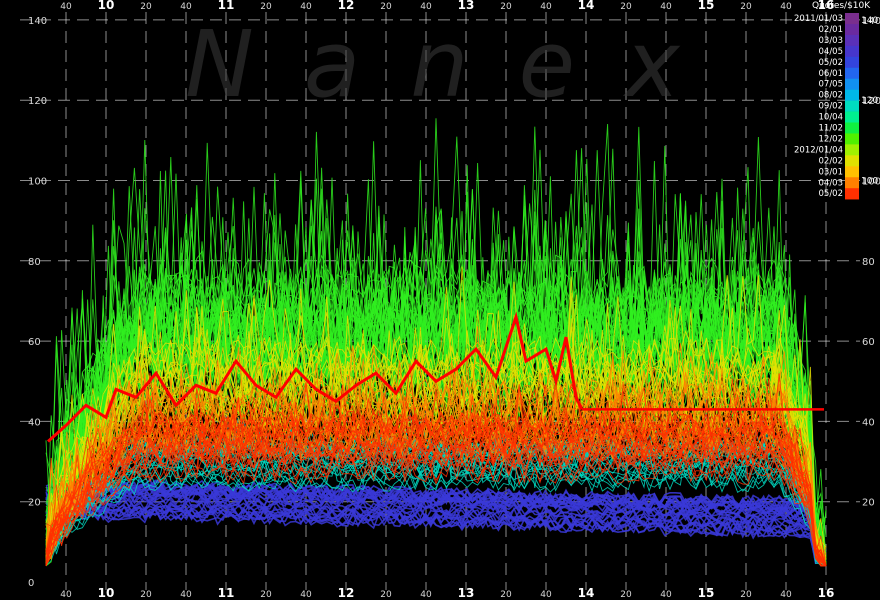 Image resolution: width=880 pixels, height=600 pixels. I want to click on x-tick-label: 16, so click(826, 593).